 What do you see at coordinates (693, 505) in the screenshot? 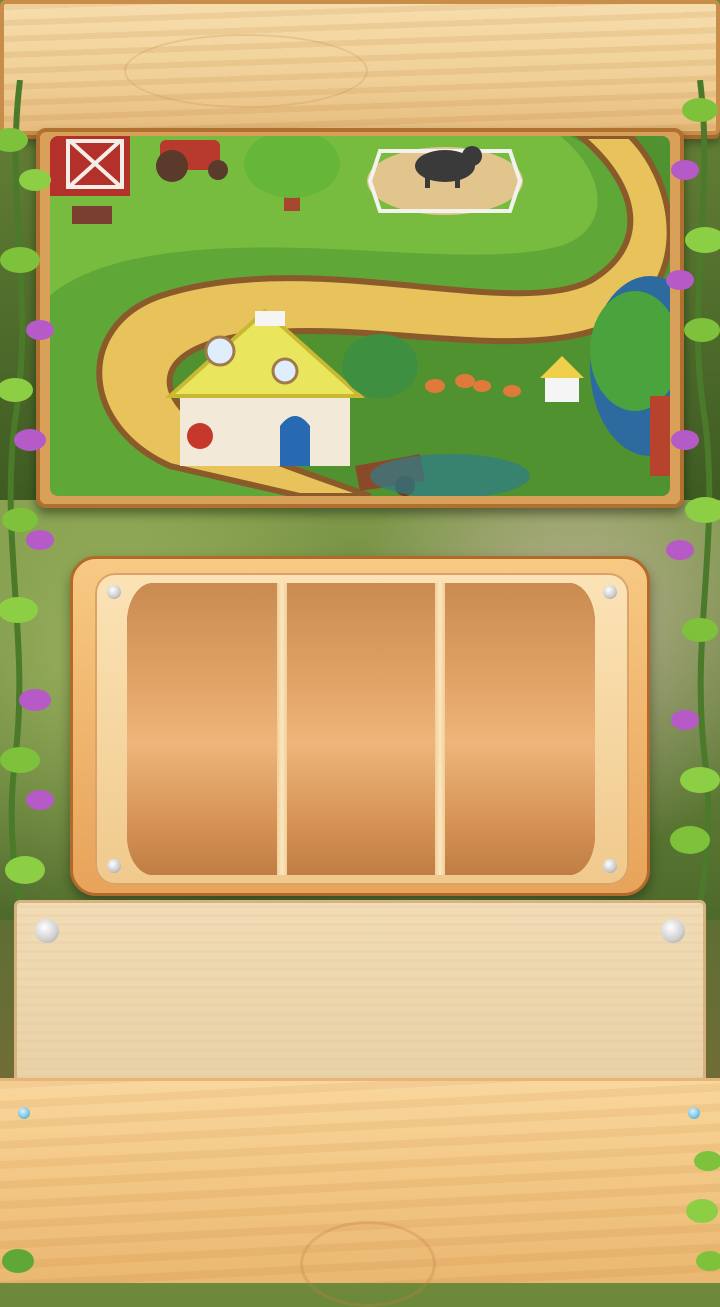
I see `right-flower-vine-icon` at bounding box center [693, 505].